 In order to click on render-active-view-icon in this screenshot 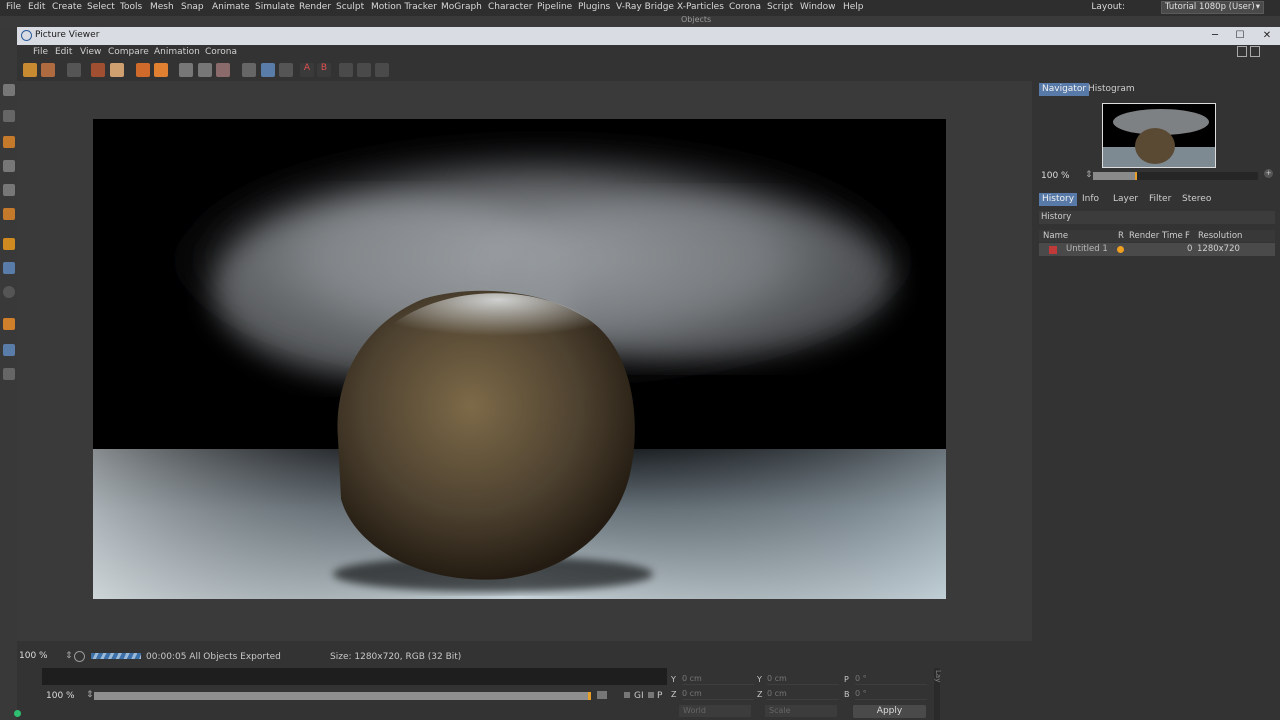, I will do `click(161, 70)`.